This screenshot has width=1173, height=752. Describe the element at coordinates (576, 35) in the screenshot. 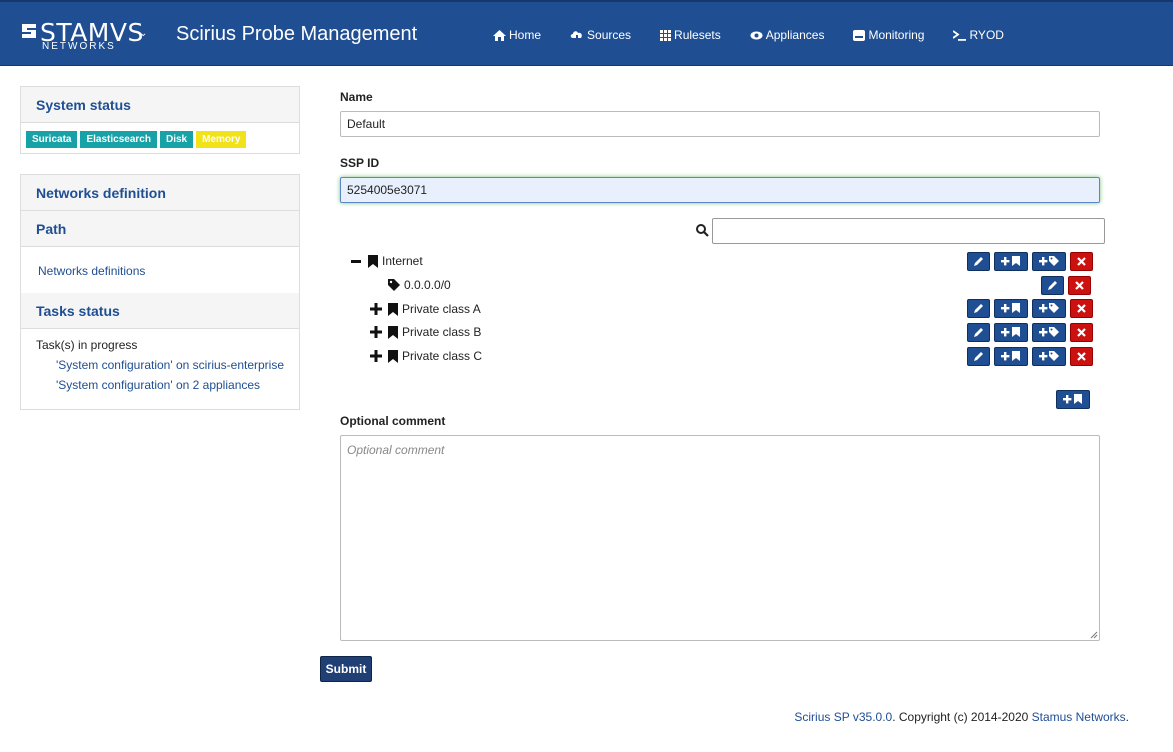

I see `cloud-download-icon` at that location.